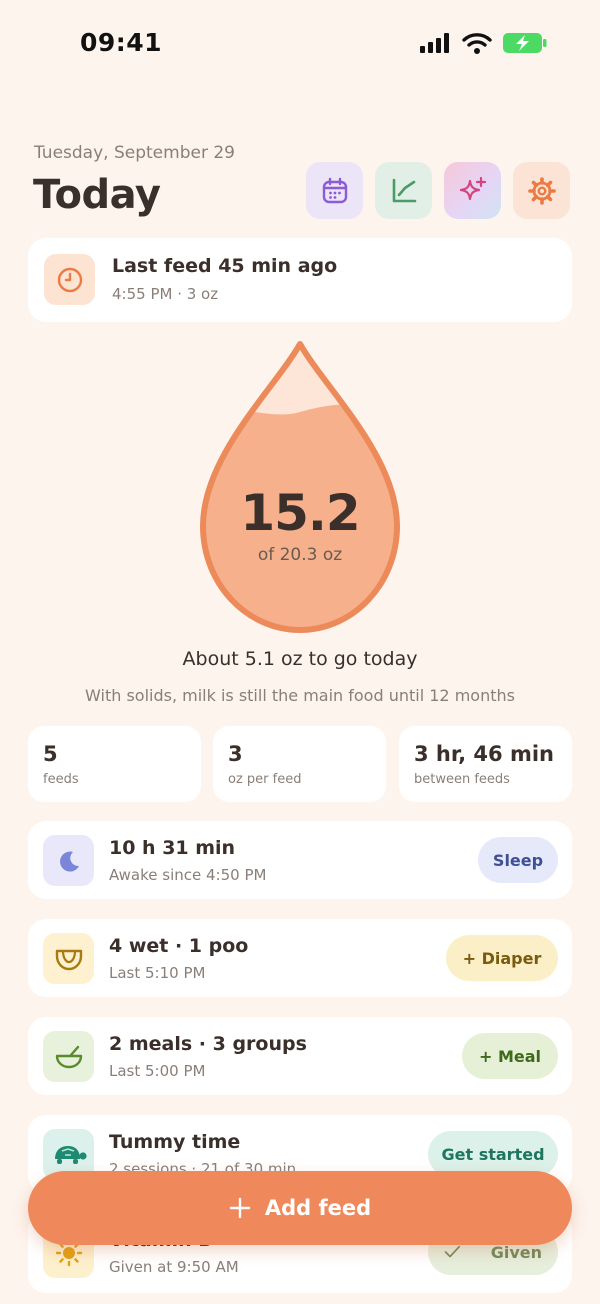 The height and width of the screenshot is (1304, 600). I want to click on sleep-button: Sleep, so click(518, 860).